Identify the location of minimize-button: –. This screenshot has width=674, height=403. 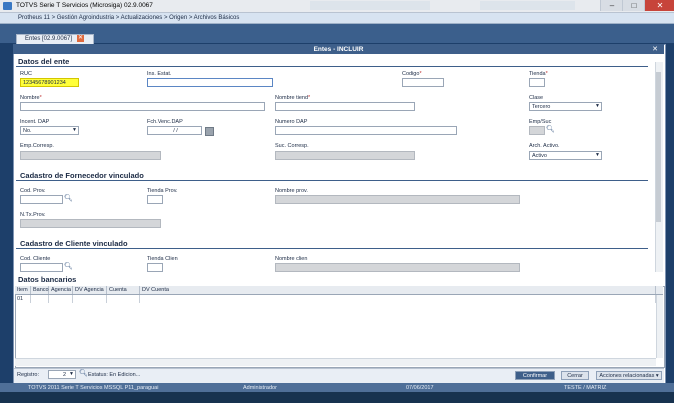
(611, 5).